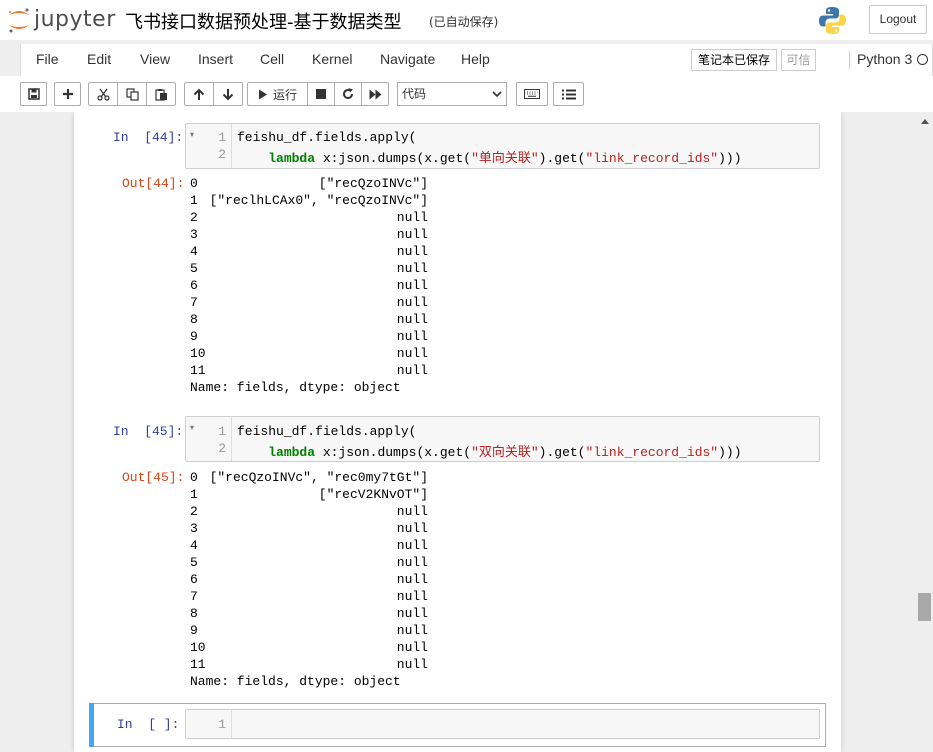 Image resolution: width=933 pixels, height=752 pixels. Describe the element at coordinates (161, 94) in the screenshot. I see `paste-button` at that location.